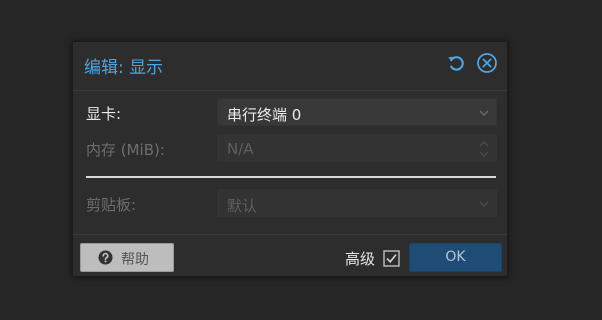 Image resolution: width=602 pixels, height=320 pixels. Describe the element at coordinates (124, 68) in the screenshot. I see `dialog-title: 编辑: 显示` at that location.